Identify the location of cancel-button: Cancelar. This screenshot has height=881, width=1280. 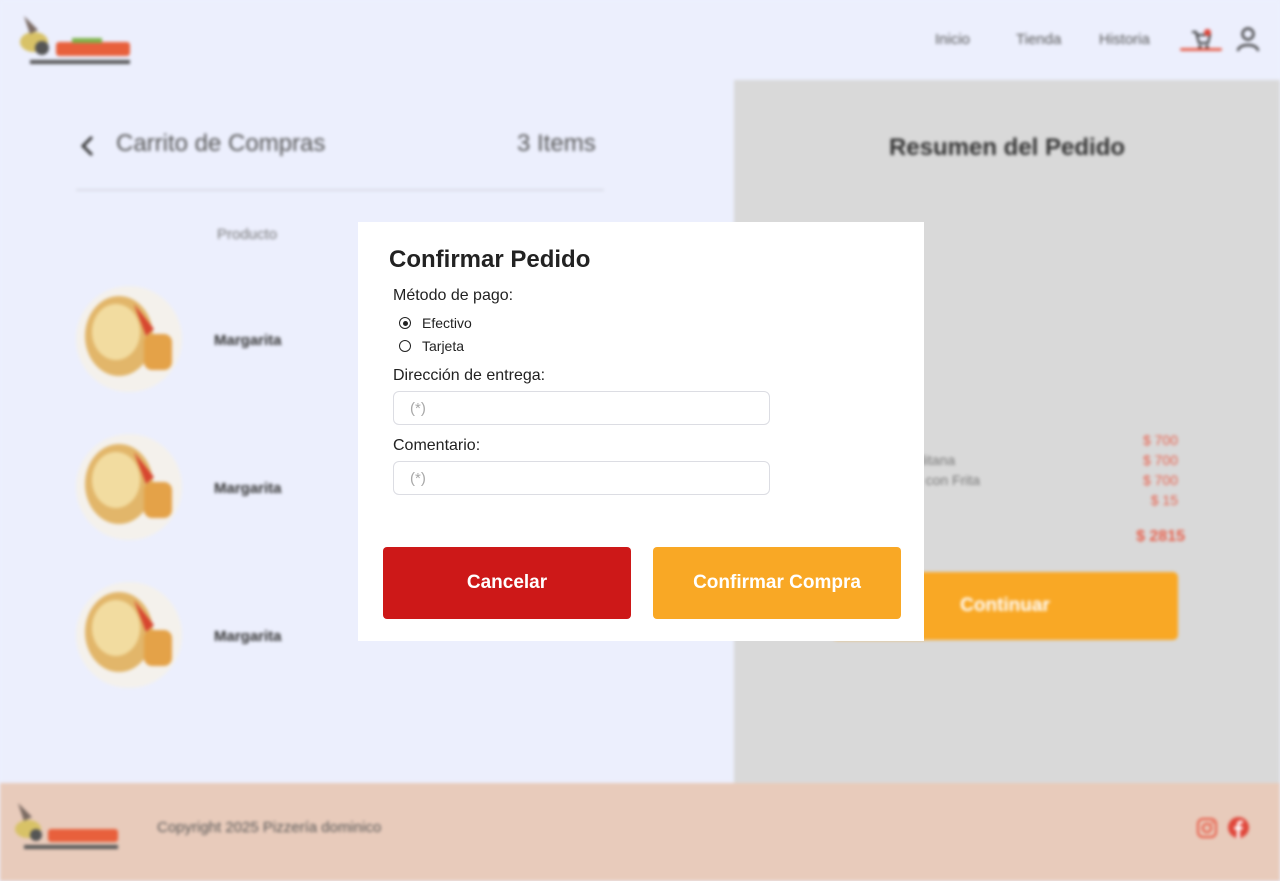
(507, 583).